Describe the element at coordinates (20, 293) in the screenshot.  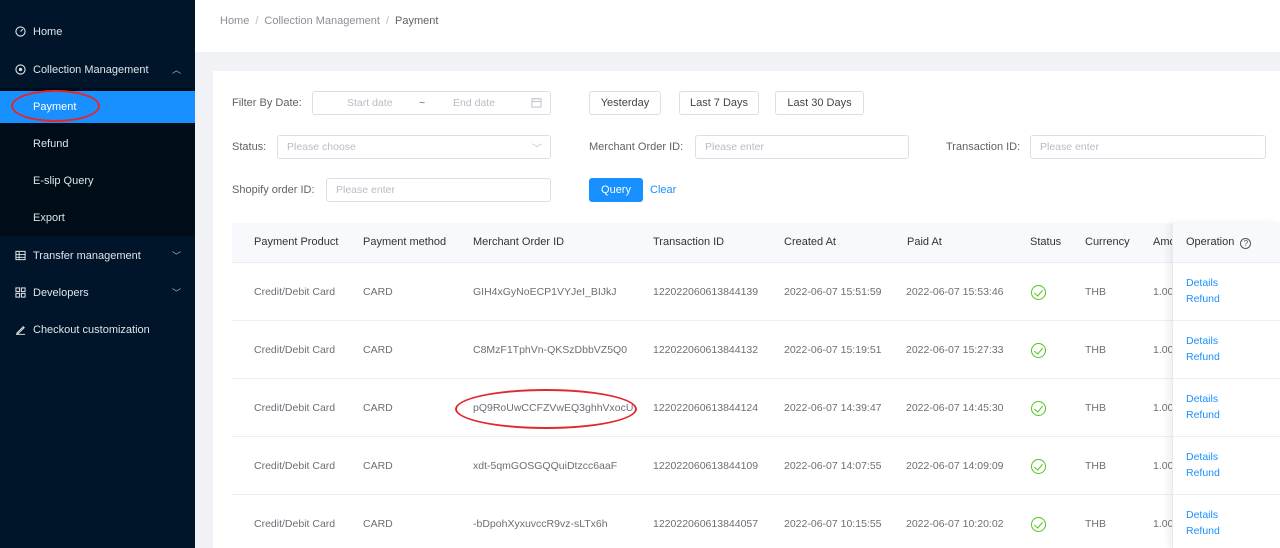
I see `grid-icon` at that location.